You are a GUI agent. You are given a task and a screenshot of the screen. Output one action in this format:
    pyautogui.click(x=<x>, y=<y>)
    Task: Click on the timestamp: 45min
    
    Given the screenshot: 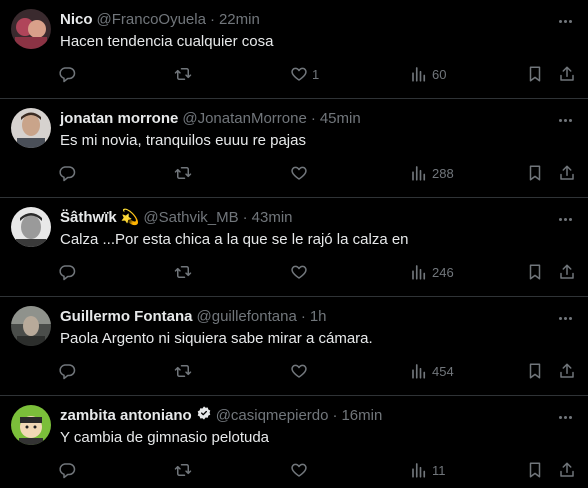 What is the action you would take?
    pyautogui.click(x=340, y=119)
    